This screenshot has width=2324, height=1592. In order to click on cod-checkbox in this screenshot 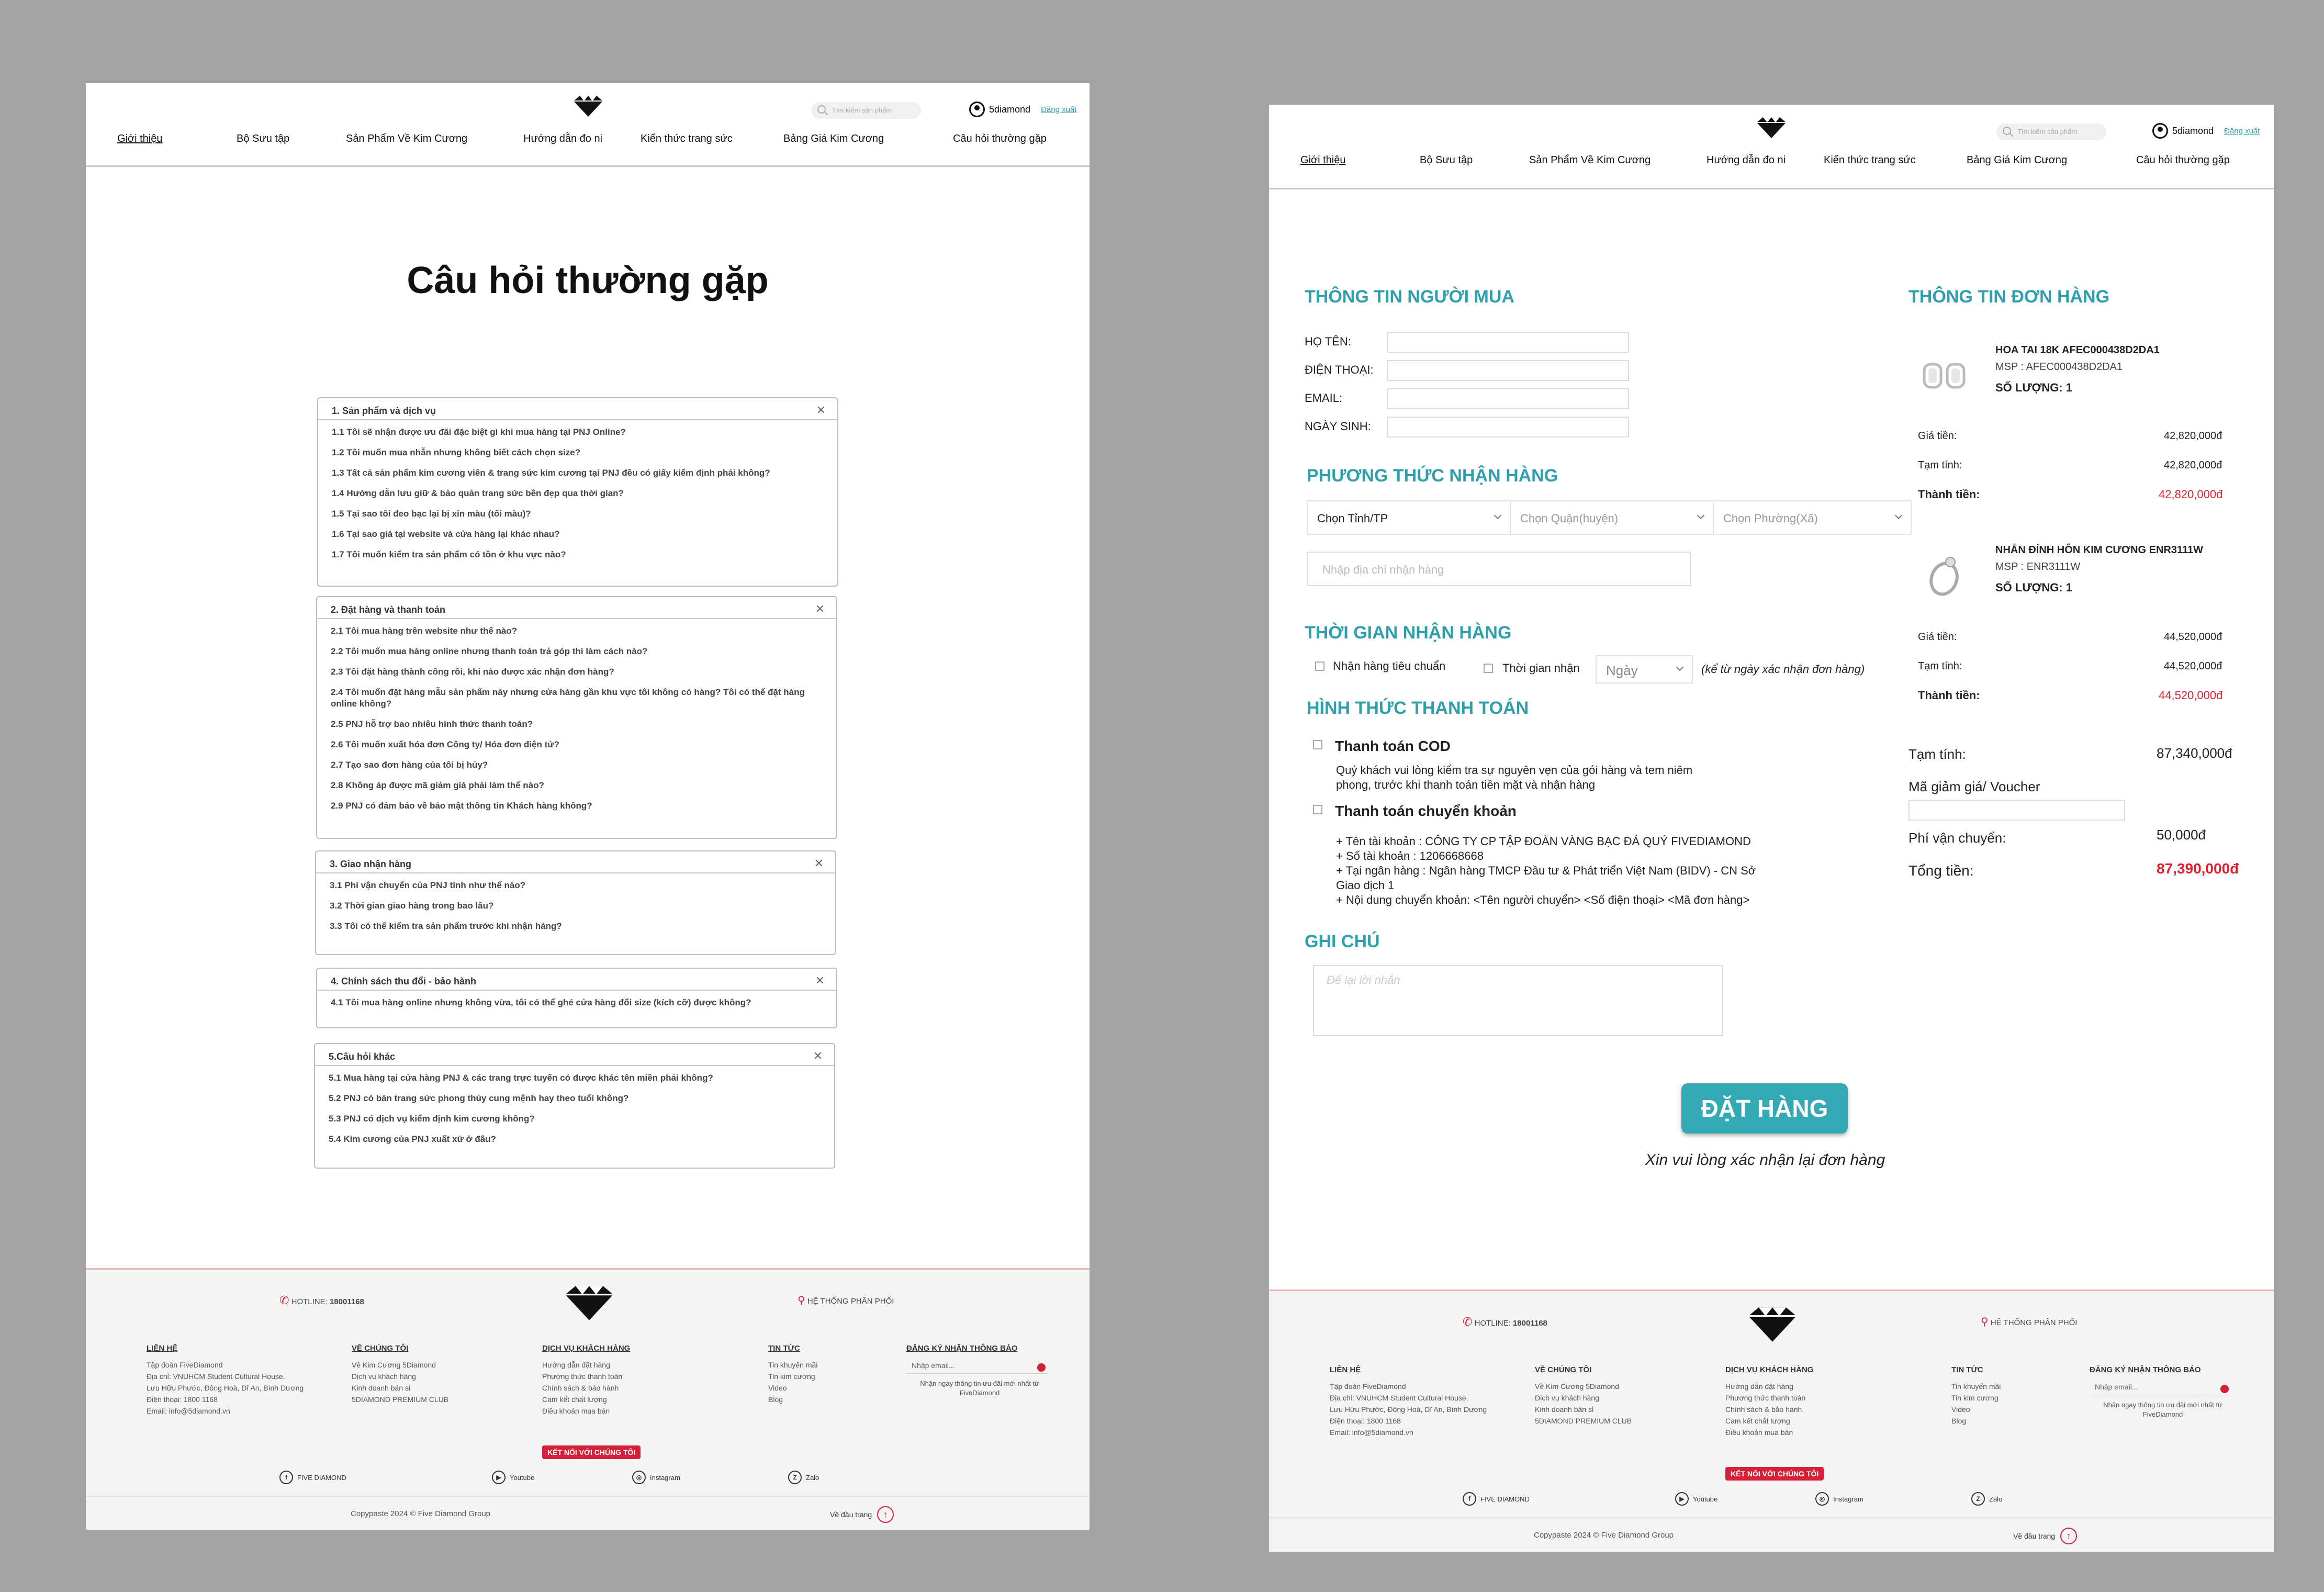, I will do `click(1318, 745)`.